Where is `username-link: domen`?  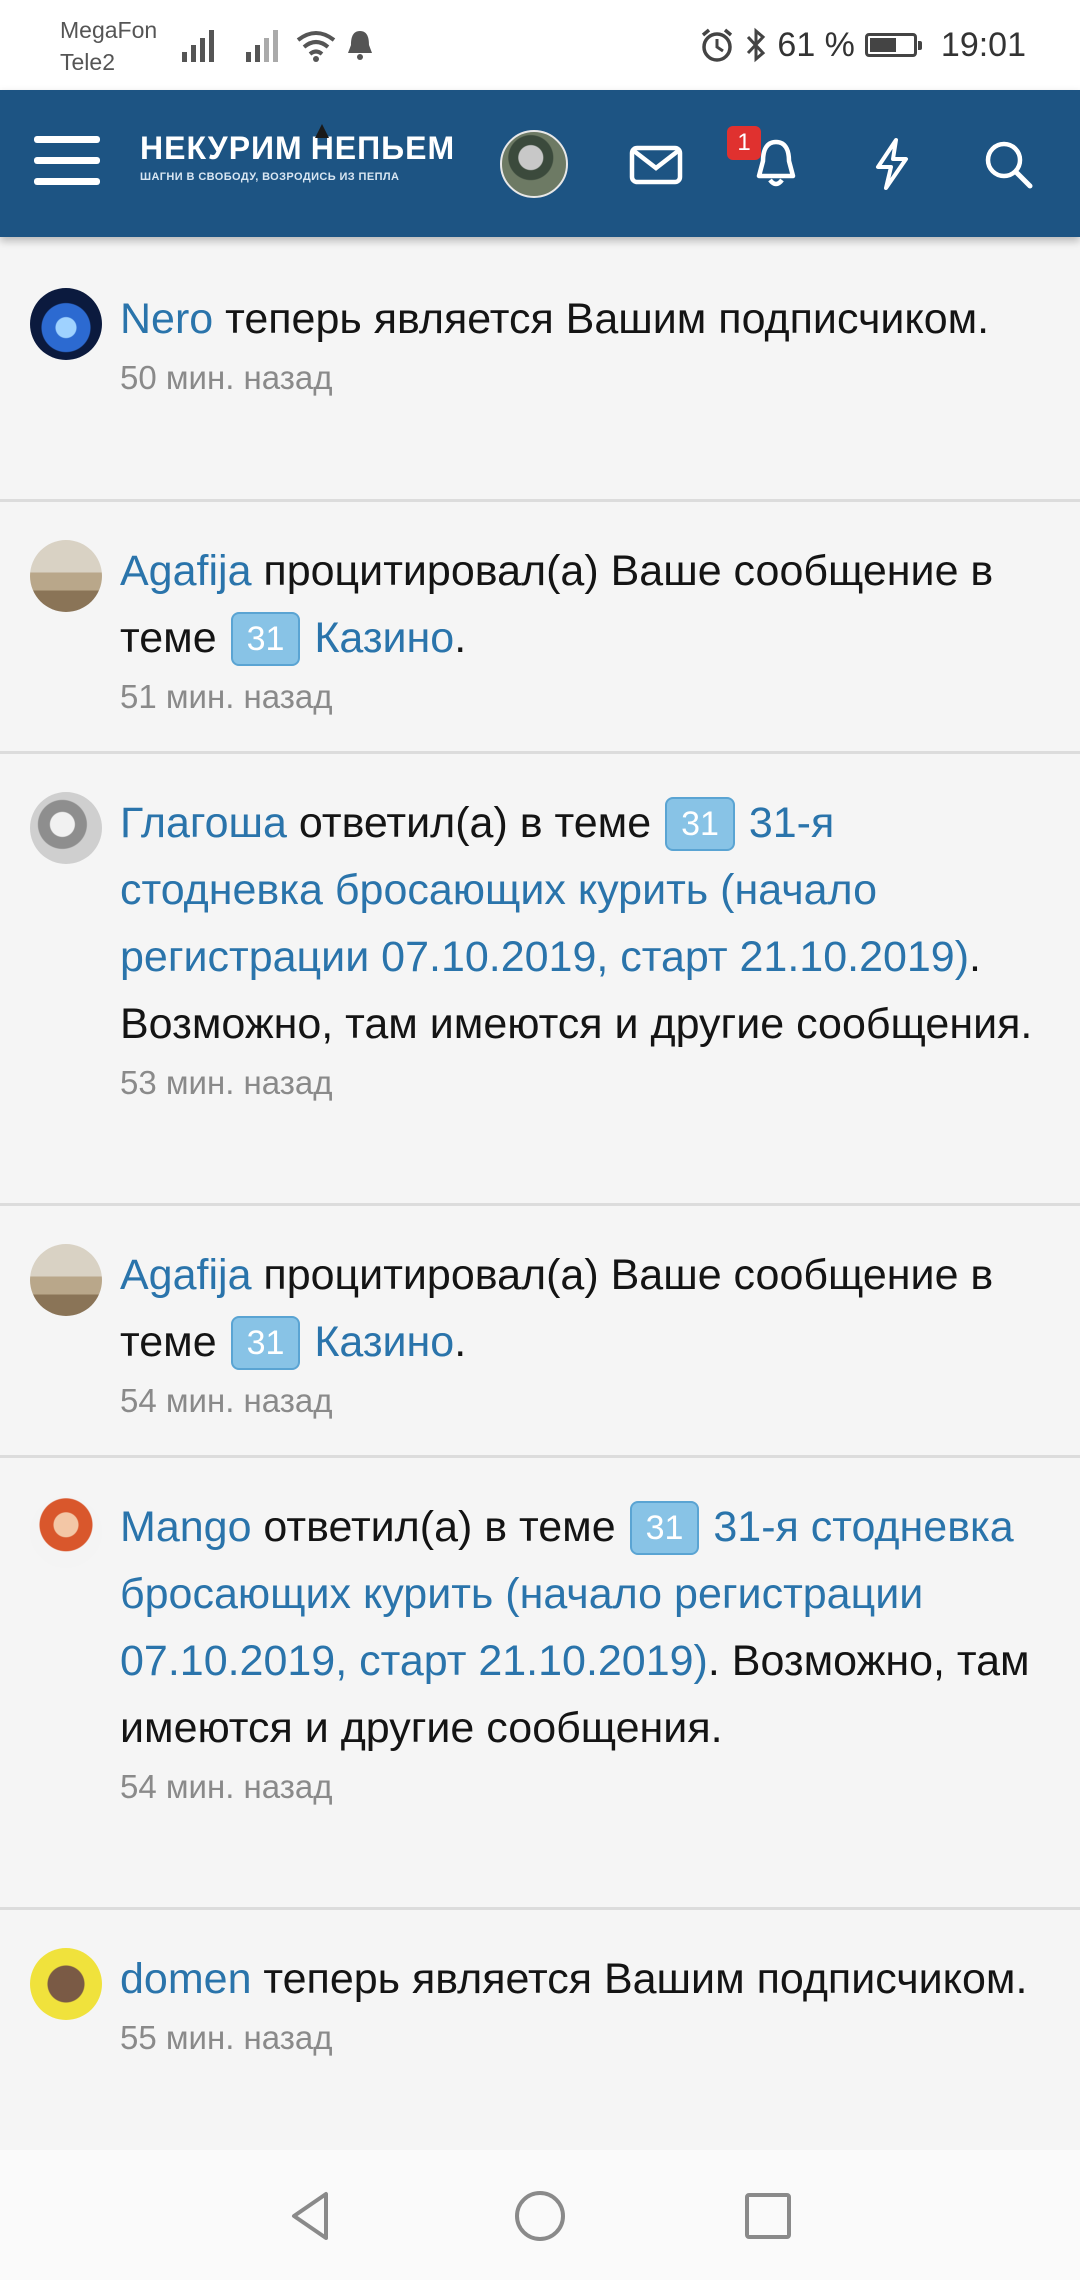 username-link: domen is located at coordinates (185, 1979).